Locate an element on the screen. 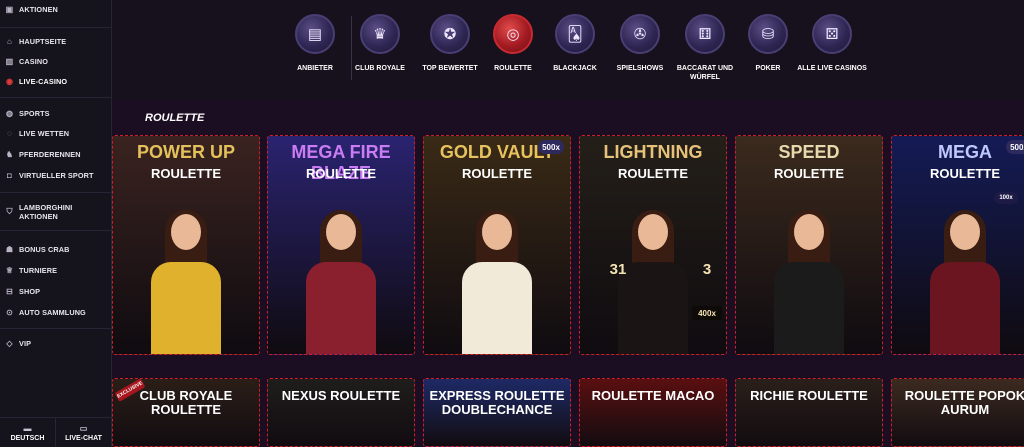  game-card: CLUB ROYALE ROULETTE EXCLUSIVE is located at coordinates (186, 412).